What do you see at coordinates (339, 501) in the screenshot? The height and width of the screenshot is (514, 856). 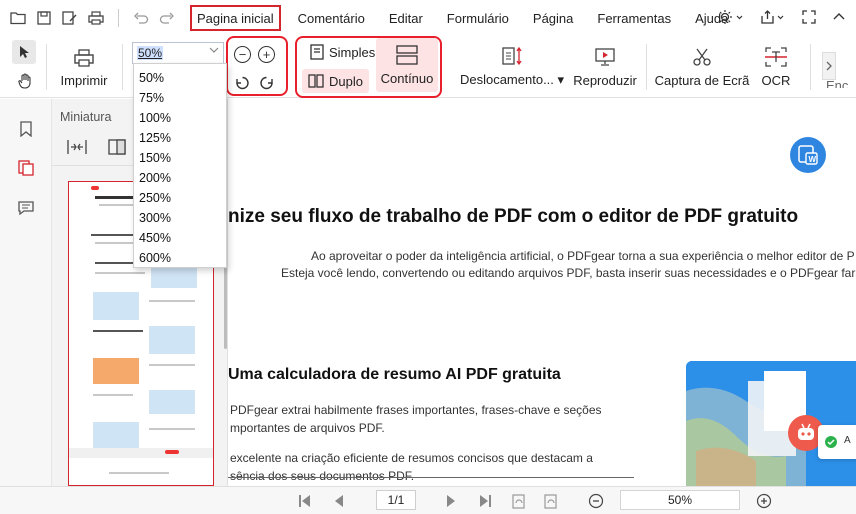 I see `previous-page-icon` at bounding box center [339, 501].